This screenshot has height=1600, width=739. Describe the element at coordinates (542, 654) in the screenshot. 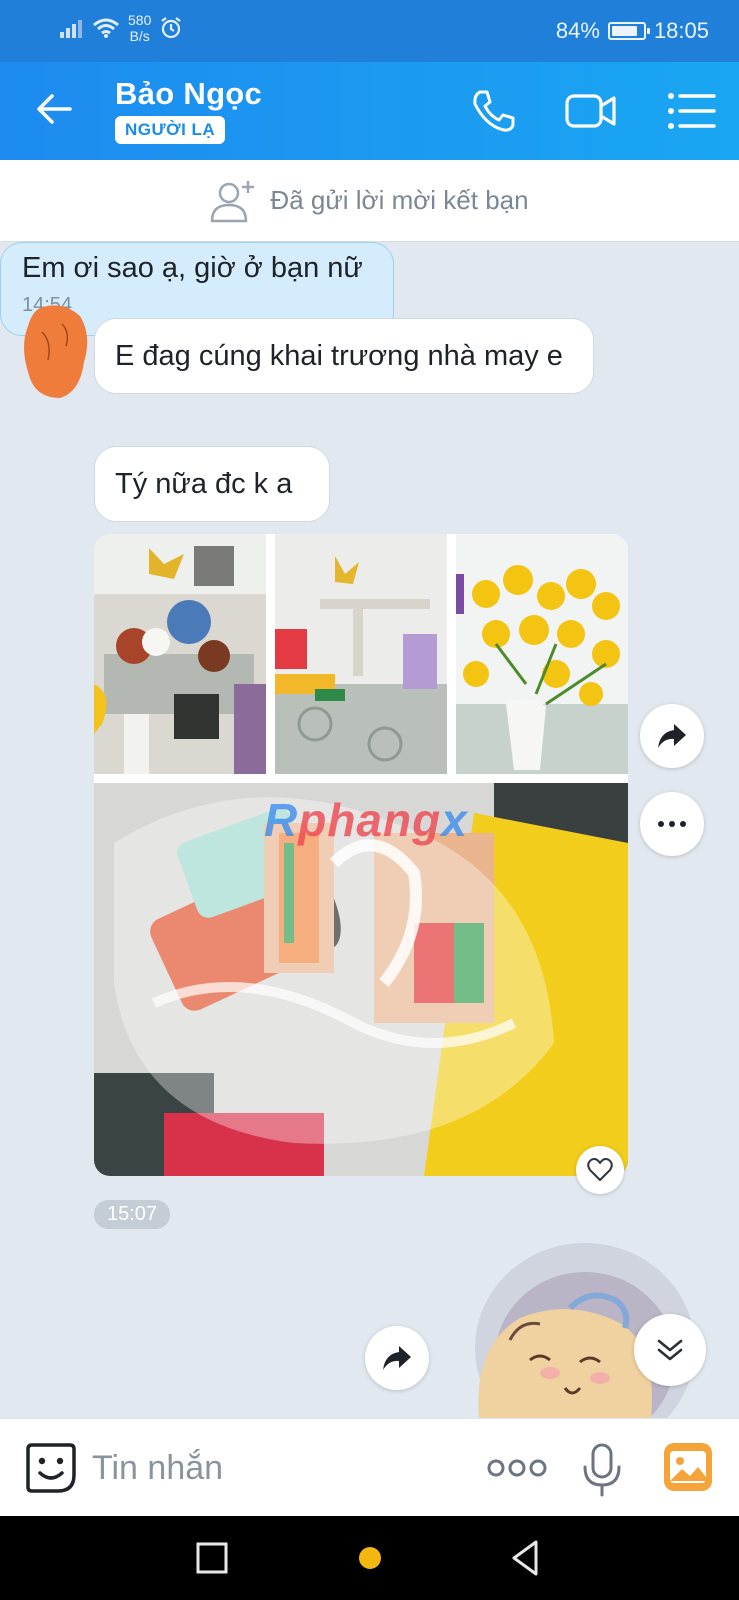

I see `photo-flower-vase` at that location.